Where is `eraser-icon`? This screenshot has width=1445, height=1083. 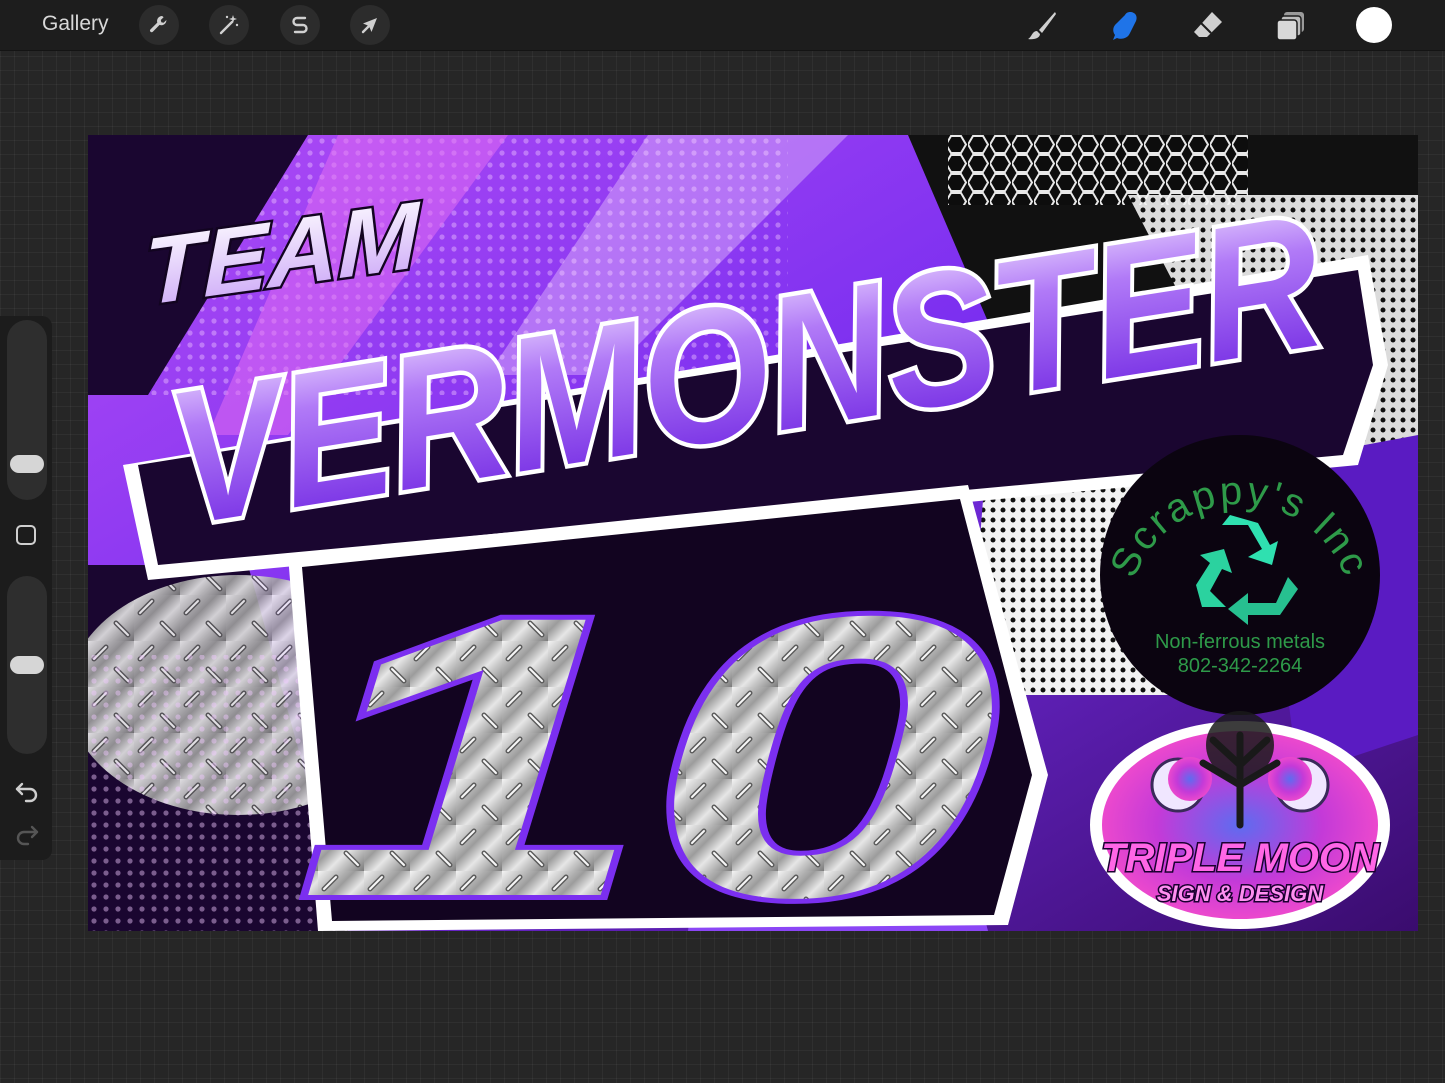
eraser-icon is located at coordinates (1208, 24).